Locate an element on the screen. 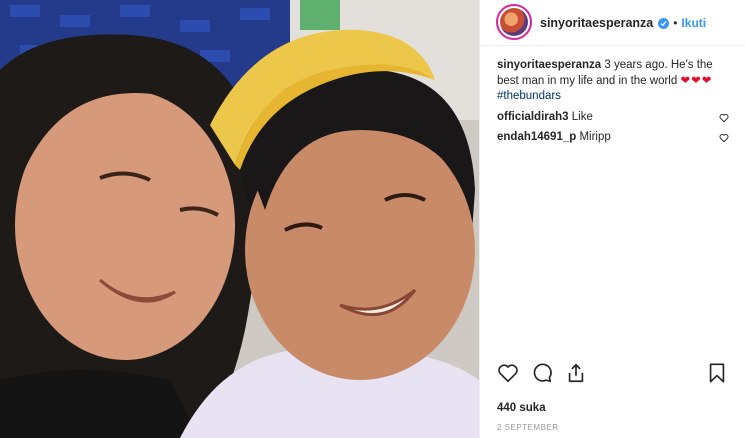 The width and height of the screenshot is (745, 438). comment-text: Miripp is located at coordinates (595, 137).